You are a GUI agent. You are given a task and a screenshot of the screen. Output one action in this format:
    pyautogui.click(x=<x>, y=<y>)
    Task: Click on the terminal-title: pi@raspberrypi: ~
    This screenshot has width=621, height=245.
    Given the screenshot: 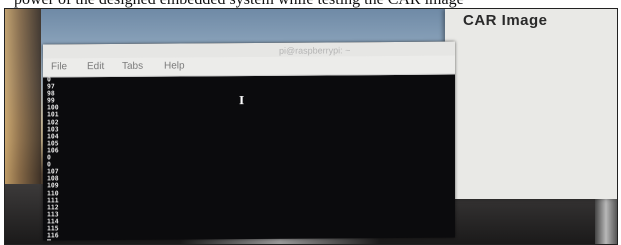 What is the action you would take?
    pyautogui.click(x=315, y=50)
    